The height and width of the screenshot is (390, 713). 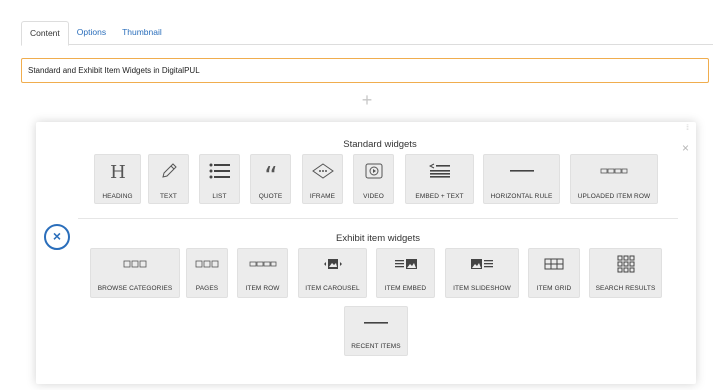 I want to click on iframe-icon, so click(x=322, y=171).